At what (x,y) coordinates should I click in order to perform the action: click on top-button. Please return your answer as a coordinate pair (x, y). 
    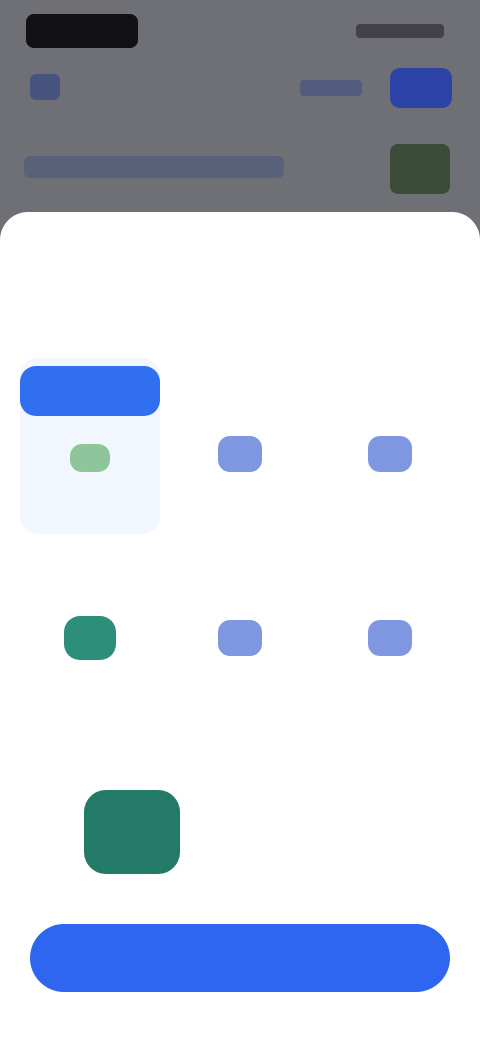
    Looking at the image, I should click on (421, 88).